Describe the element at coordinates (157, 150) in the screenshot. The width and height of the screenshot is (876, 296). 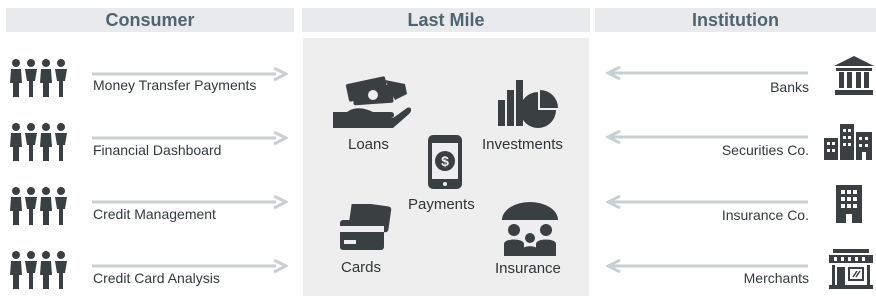
I see `consumer-item-label: Financial Dashboard` at that location.